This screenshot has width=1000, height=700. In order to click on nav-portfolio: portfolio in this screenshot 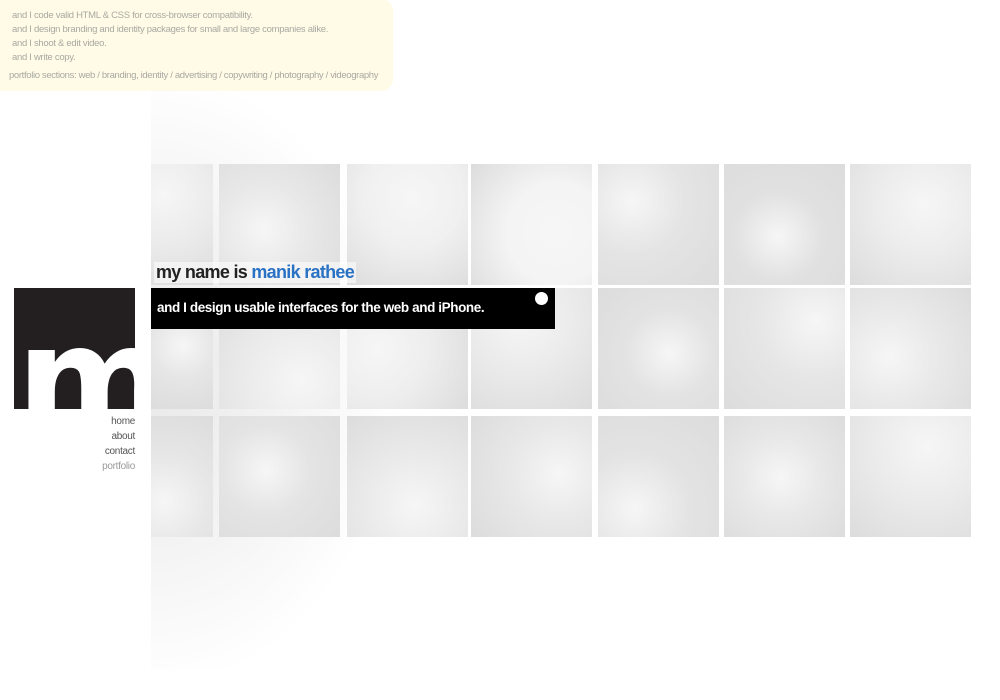, I will do `click(87, 466)`.